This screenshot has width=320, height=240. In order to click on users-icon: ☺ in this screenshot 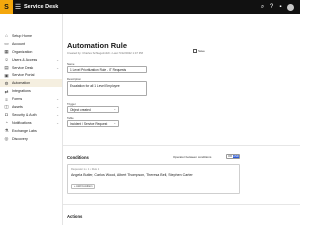, I will do `click(6, 60)`.